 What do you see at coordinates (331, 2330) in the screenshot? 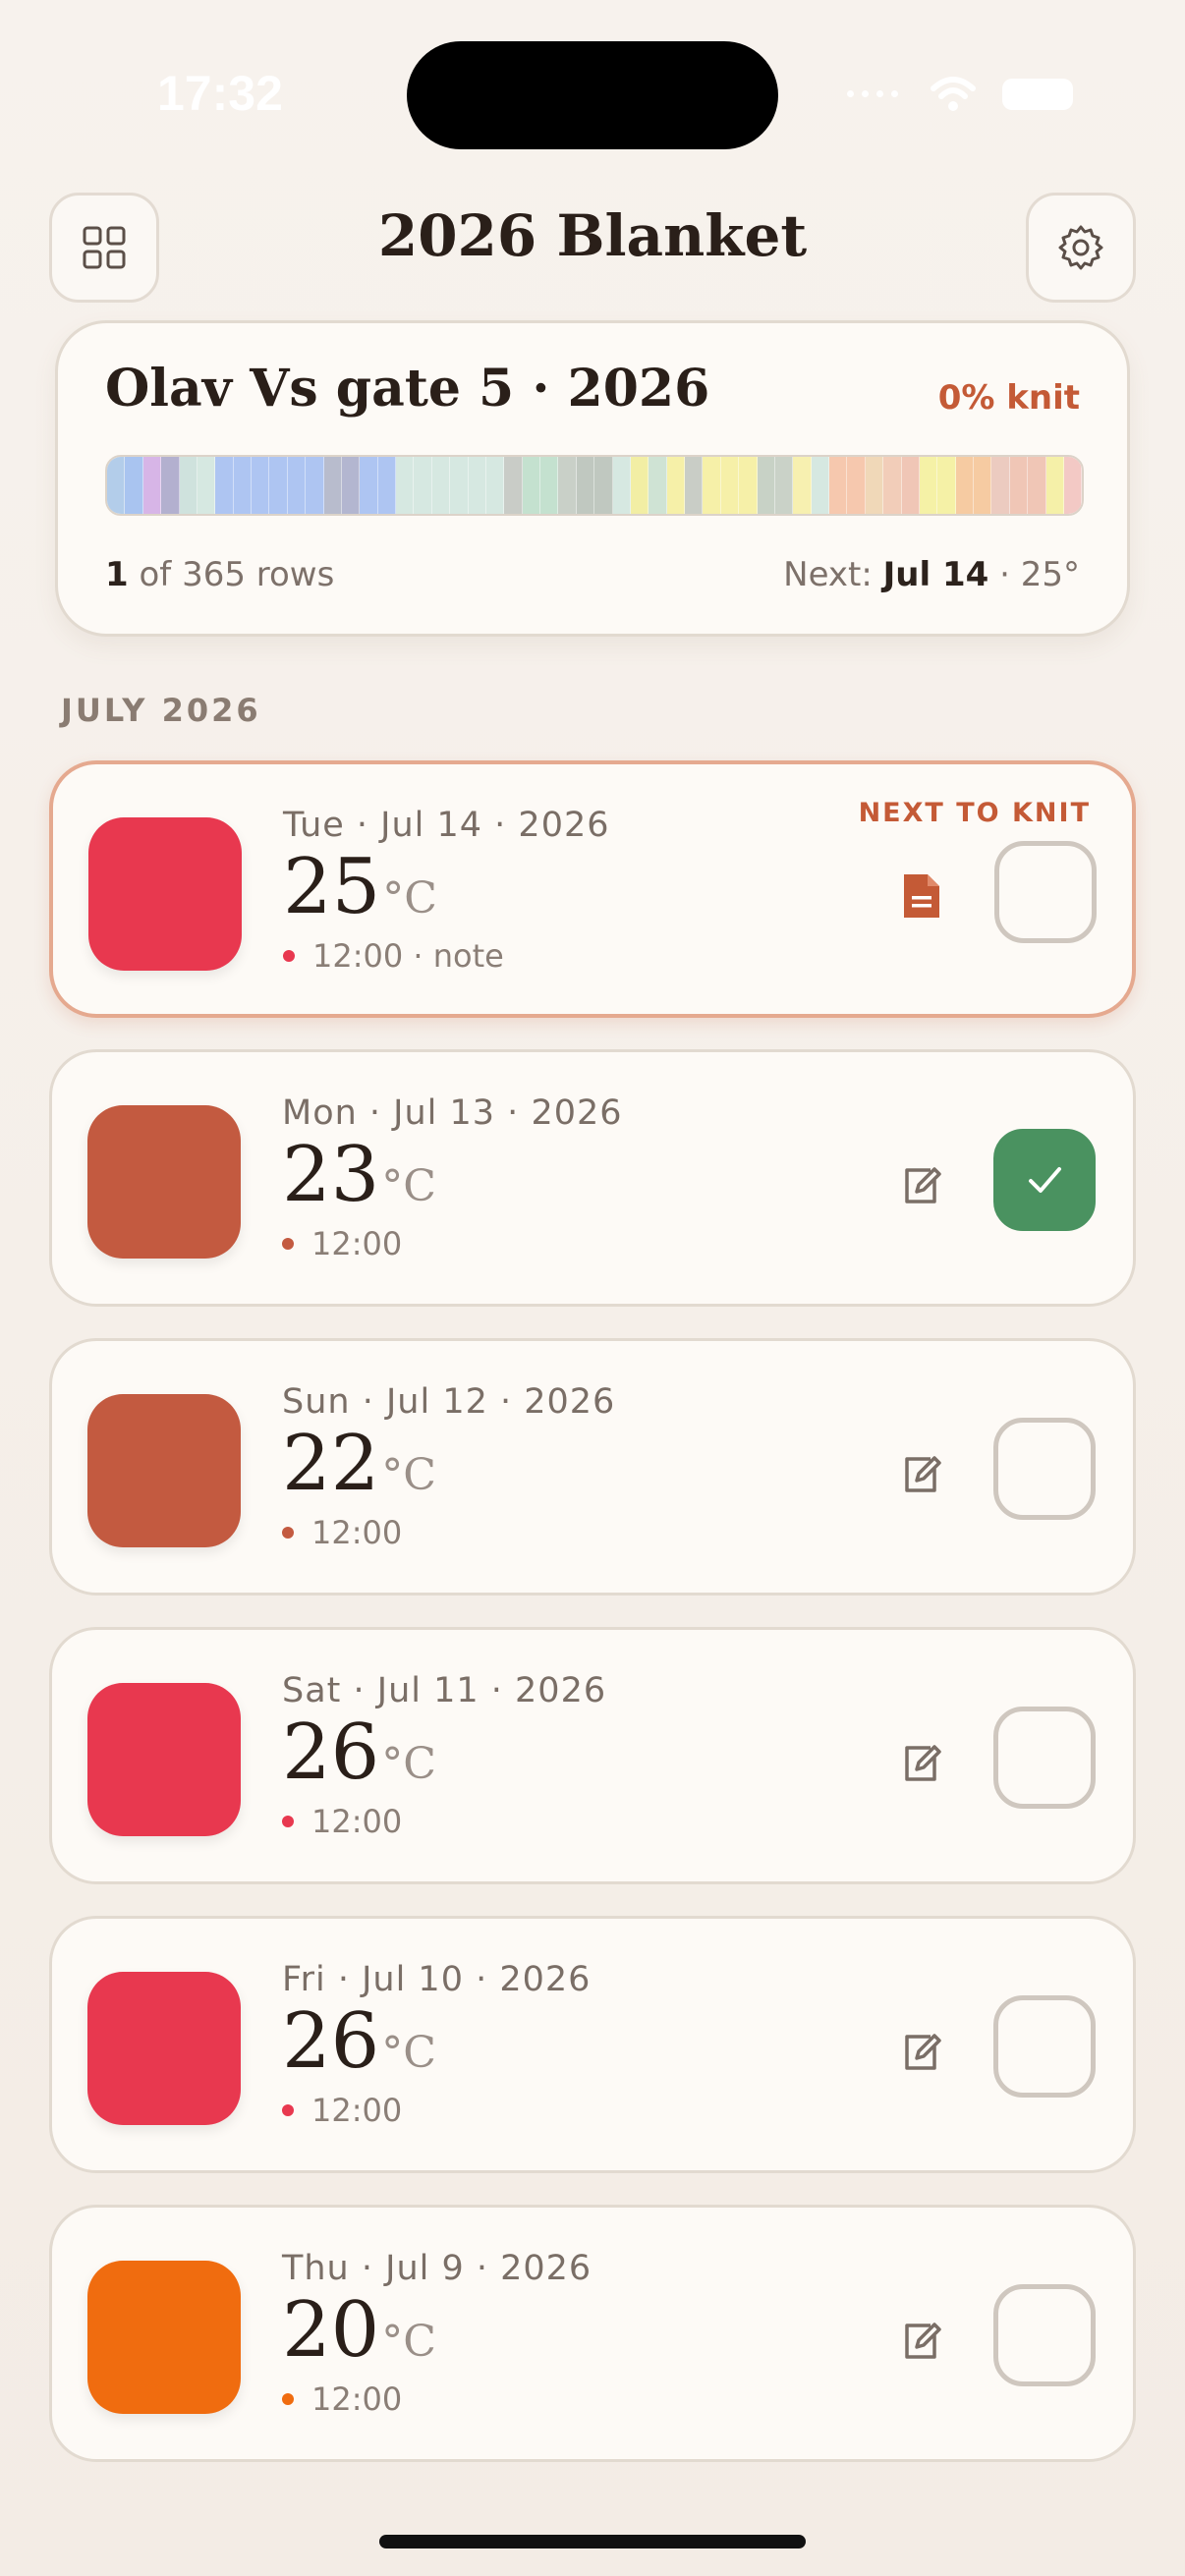
I see `temp-value: 20` at bounding box center [331, 2330].